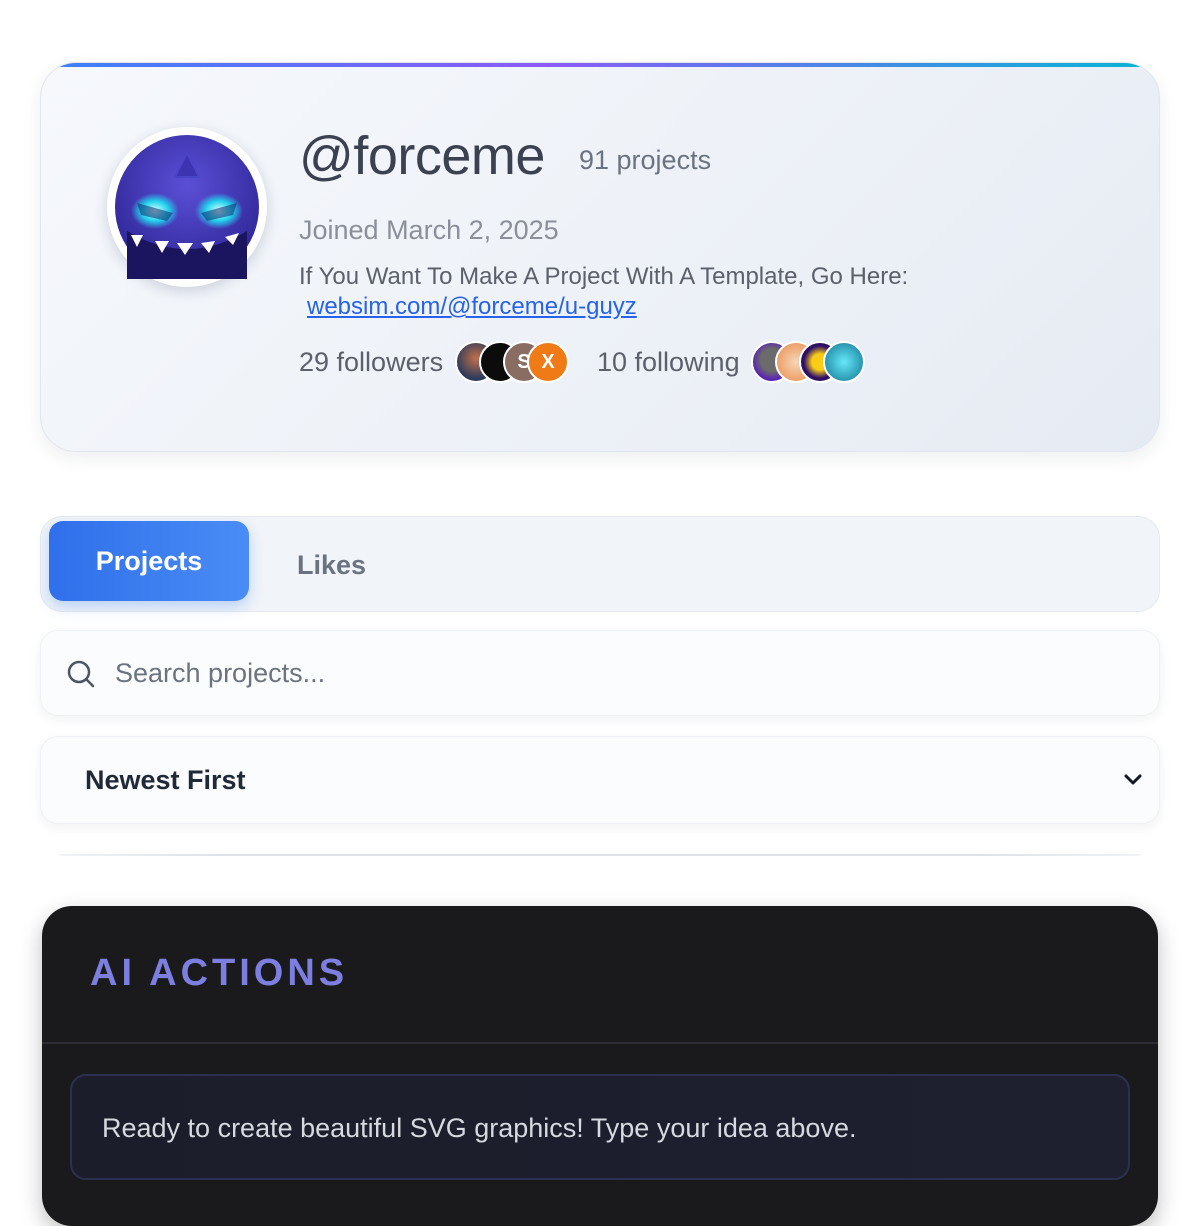 This screenshot has height=1226, width=1200. Describe the element at coordinates (1133, 779) in the screenshot. I see `chevron-down-icon` at that location.